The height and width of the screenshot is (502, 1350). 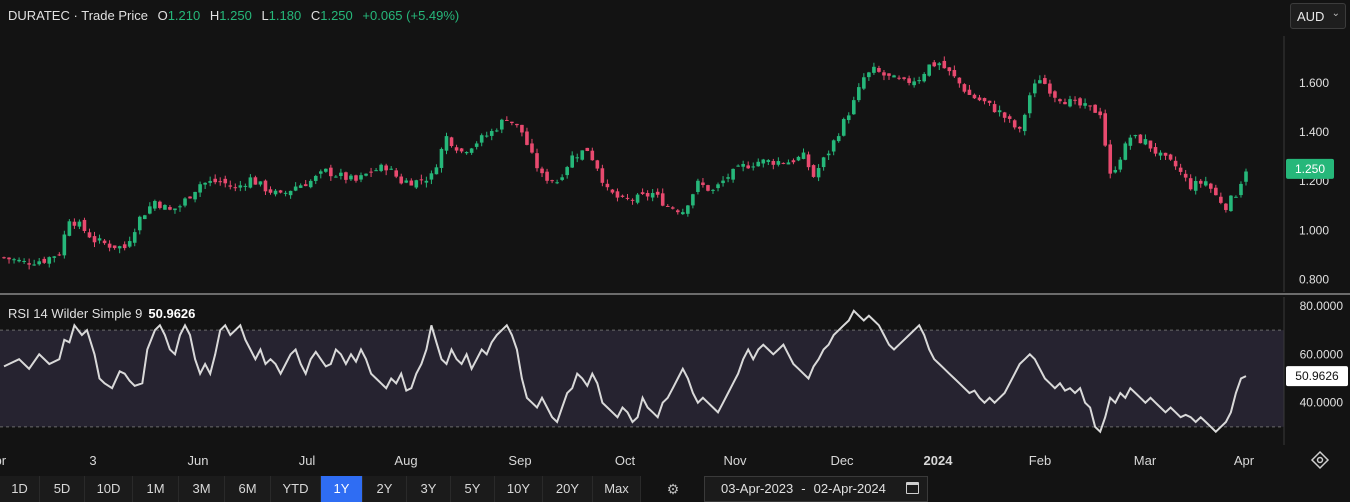 I want to click on range-button-5y: 5Y, so click(x=473, y=489).